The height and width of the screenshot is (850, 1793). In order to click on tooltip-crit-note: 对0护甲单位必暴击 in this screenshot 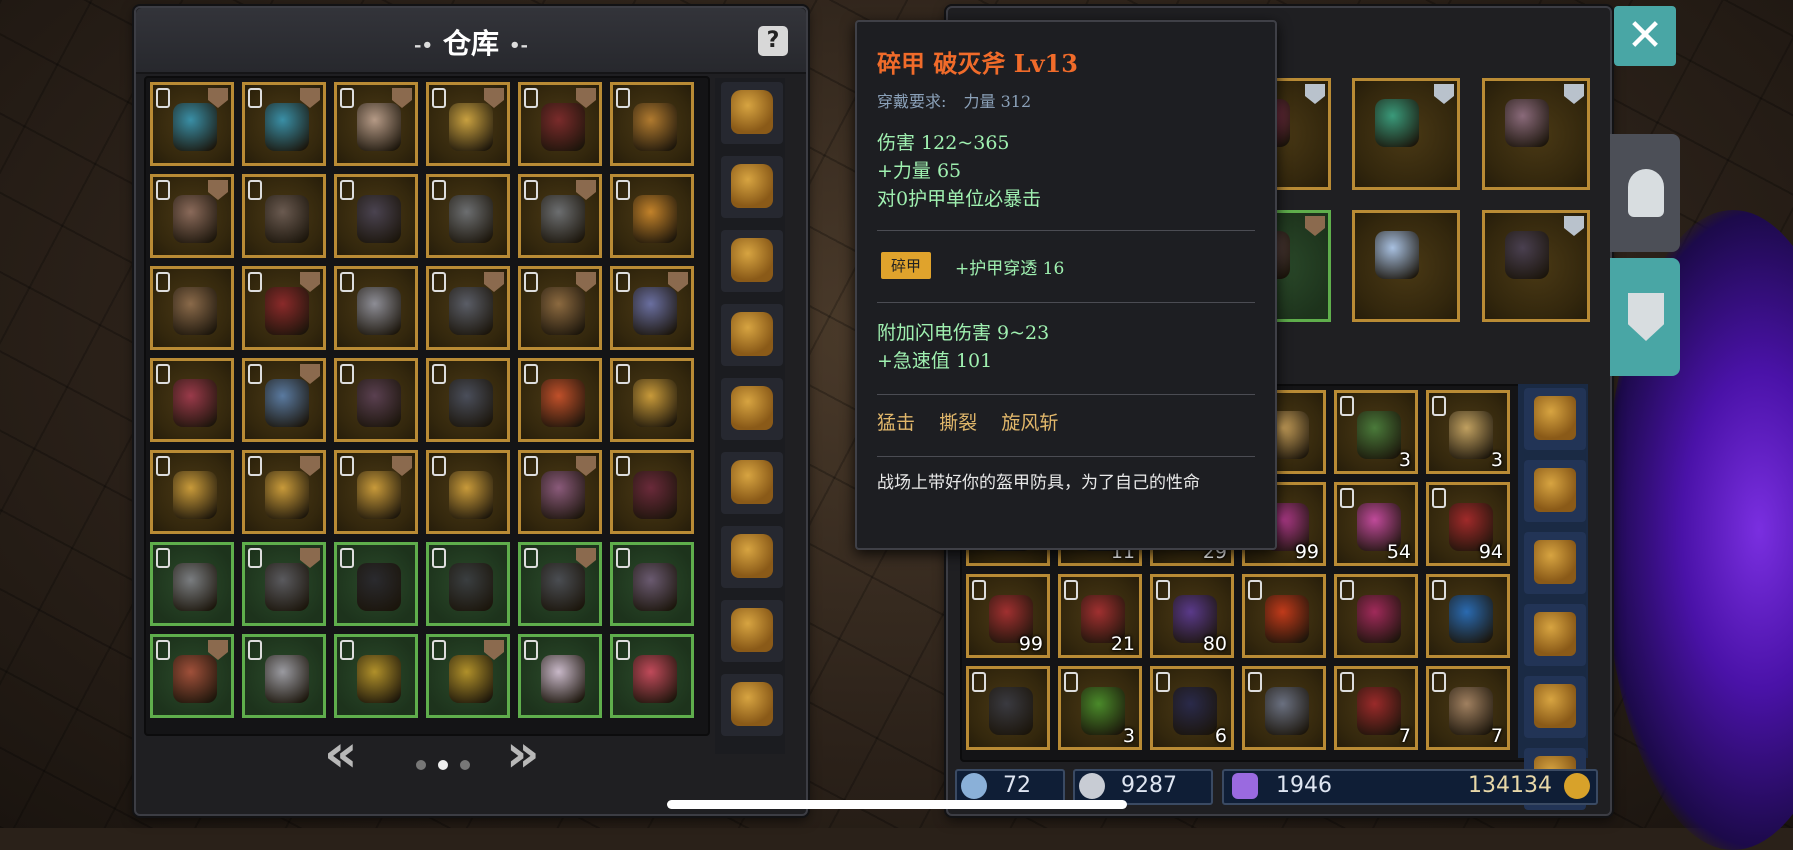, I will do `click(959, 199)`.